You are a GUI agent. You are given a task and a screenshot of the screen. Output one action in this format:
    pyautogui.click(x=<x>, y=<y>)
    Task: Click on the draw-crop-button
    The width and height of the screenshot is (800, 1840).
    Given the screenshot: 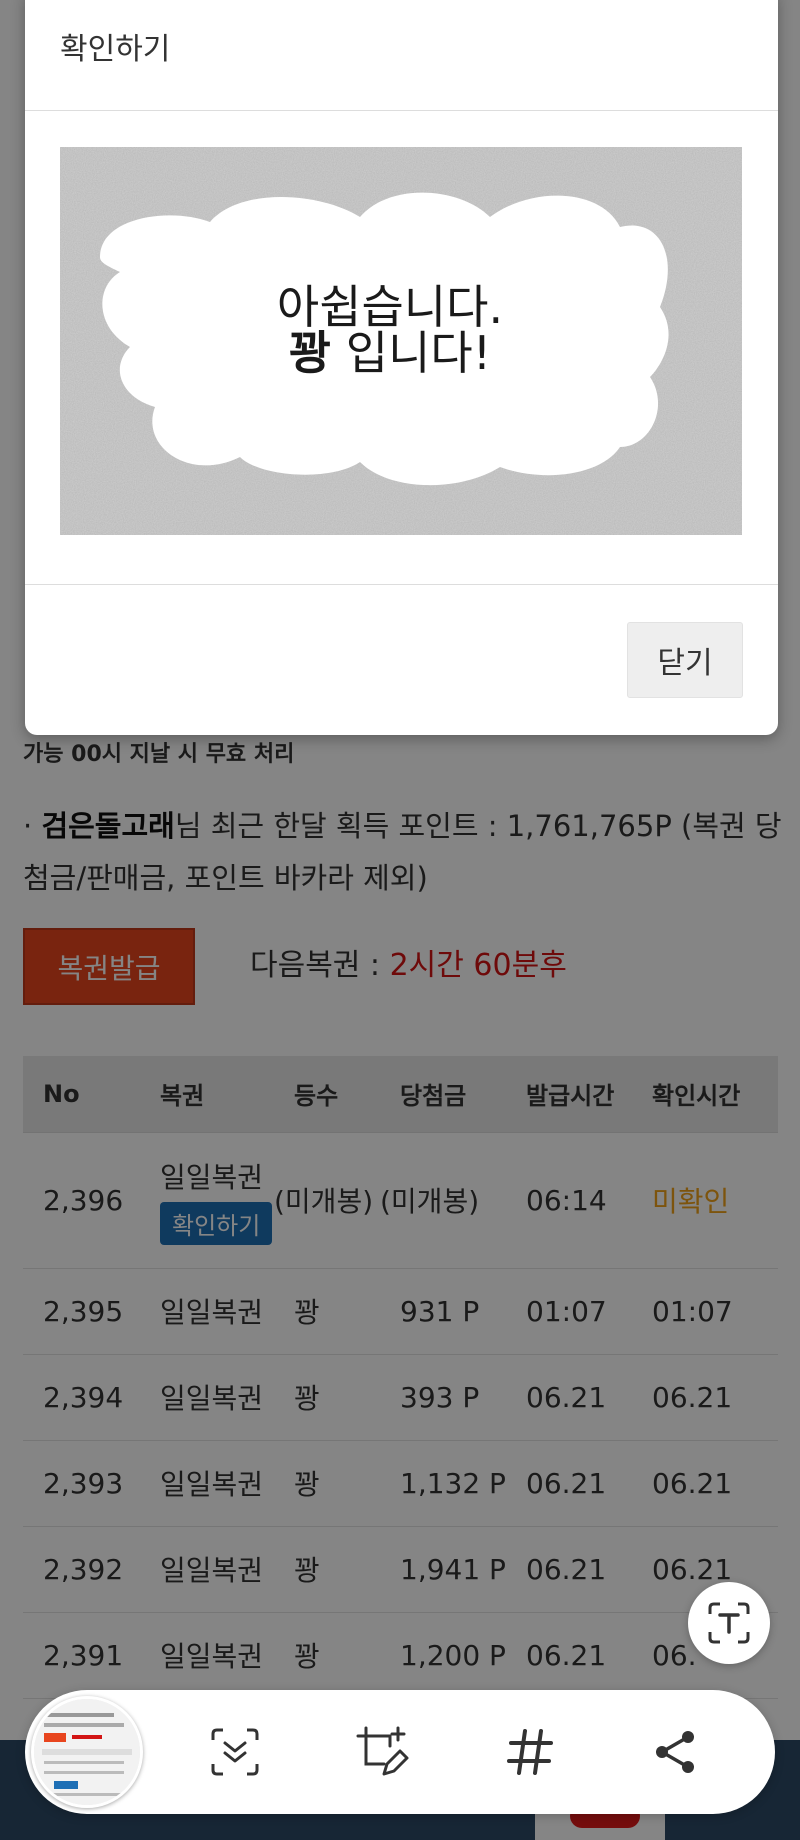 What is the action you would take?
    pyautogui.click(x=382, y=1752)
    